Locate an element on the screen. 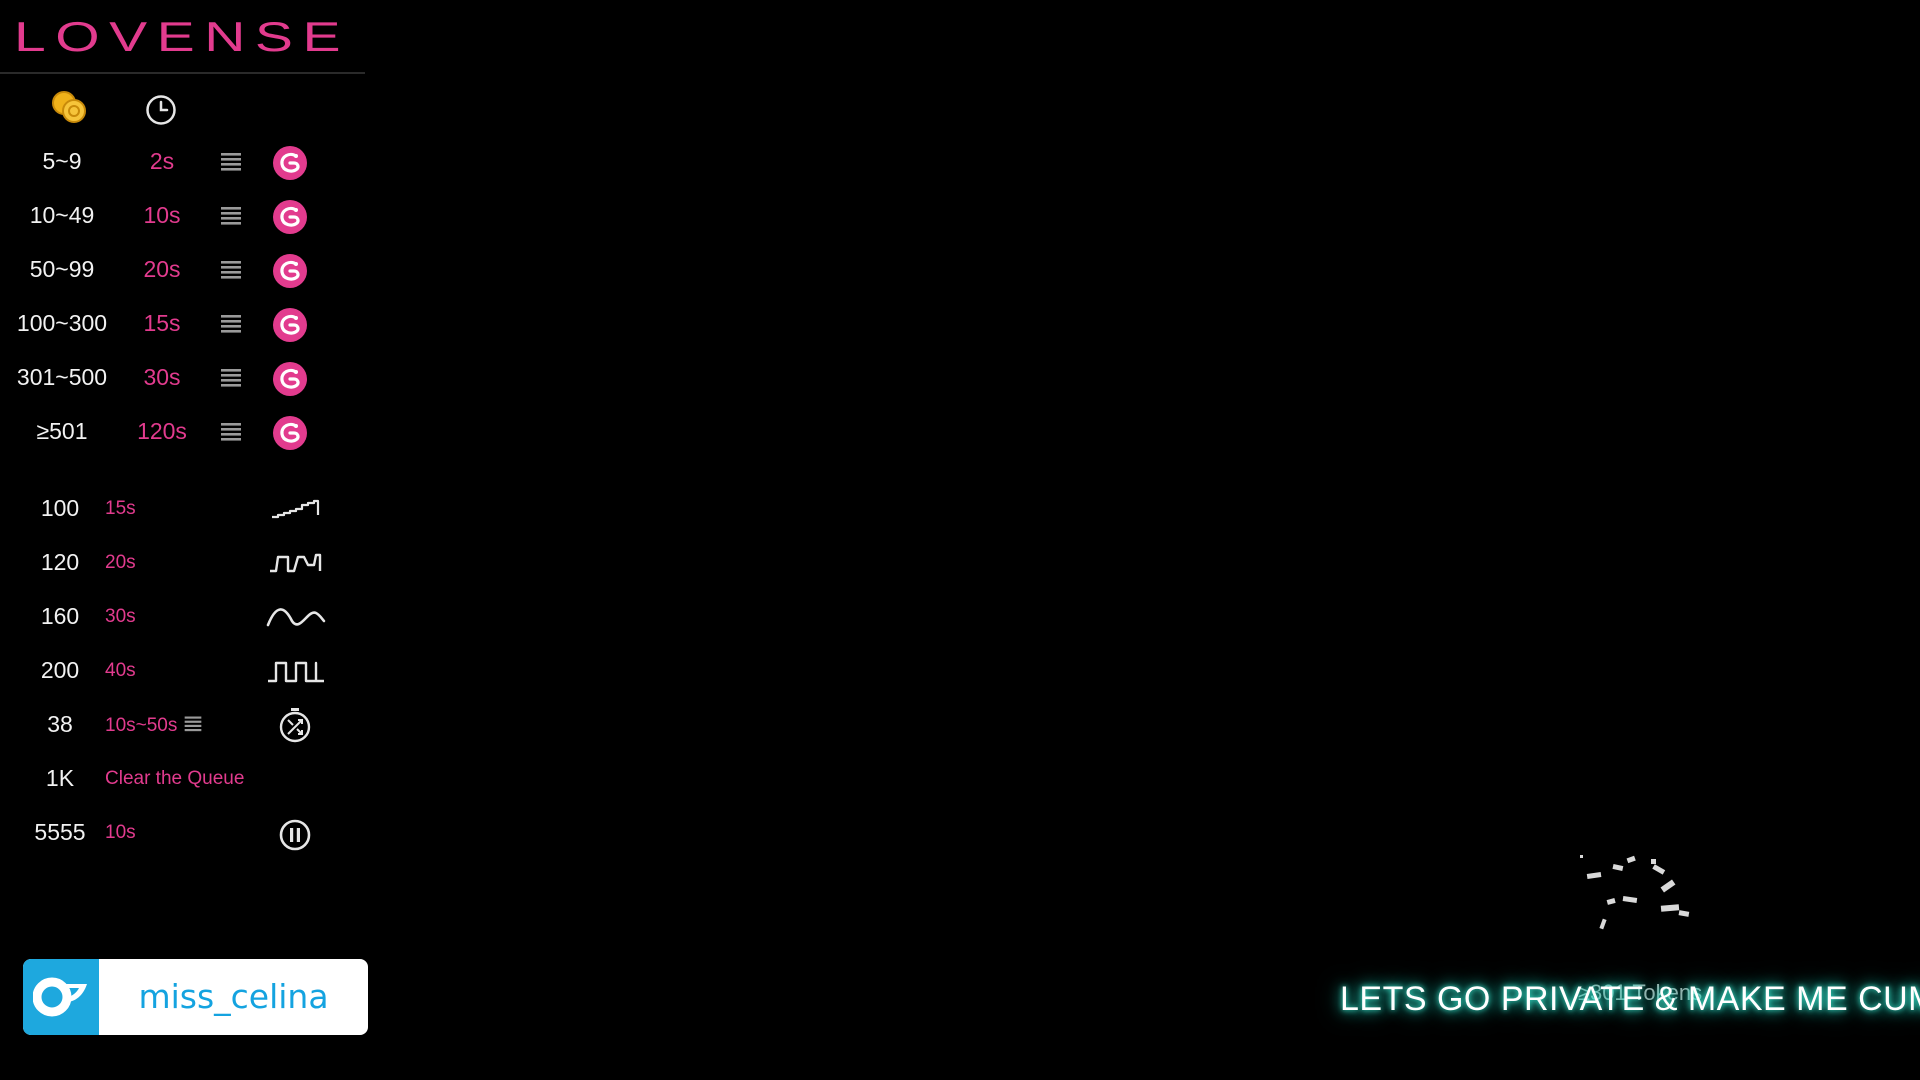 The image size is (1920, 1080). tip-level-duration: 10s is located at coordinates (162, 215).